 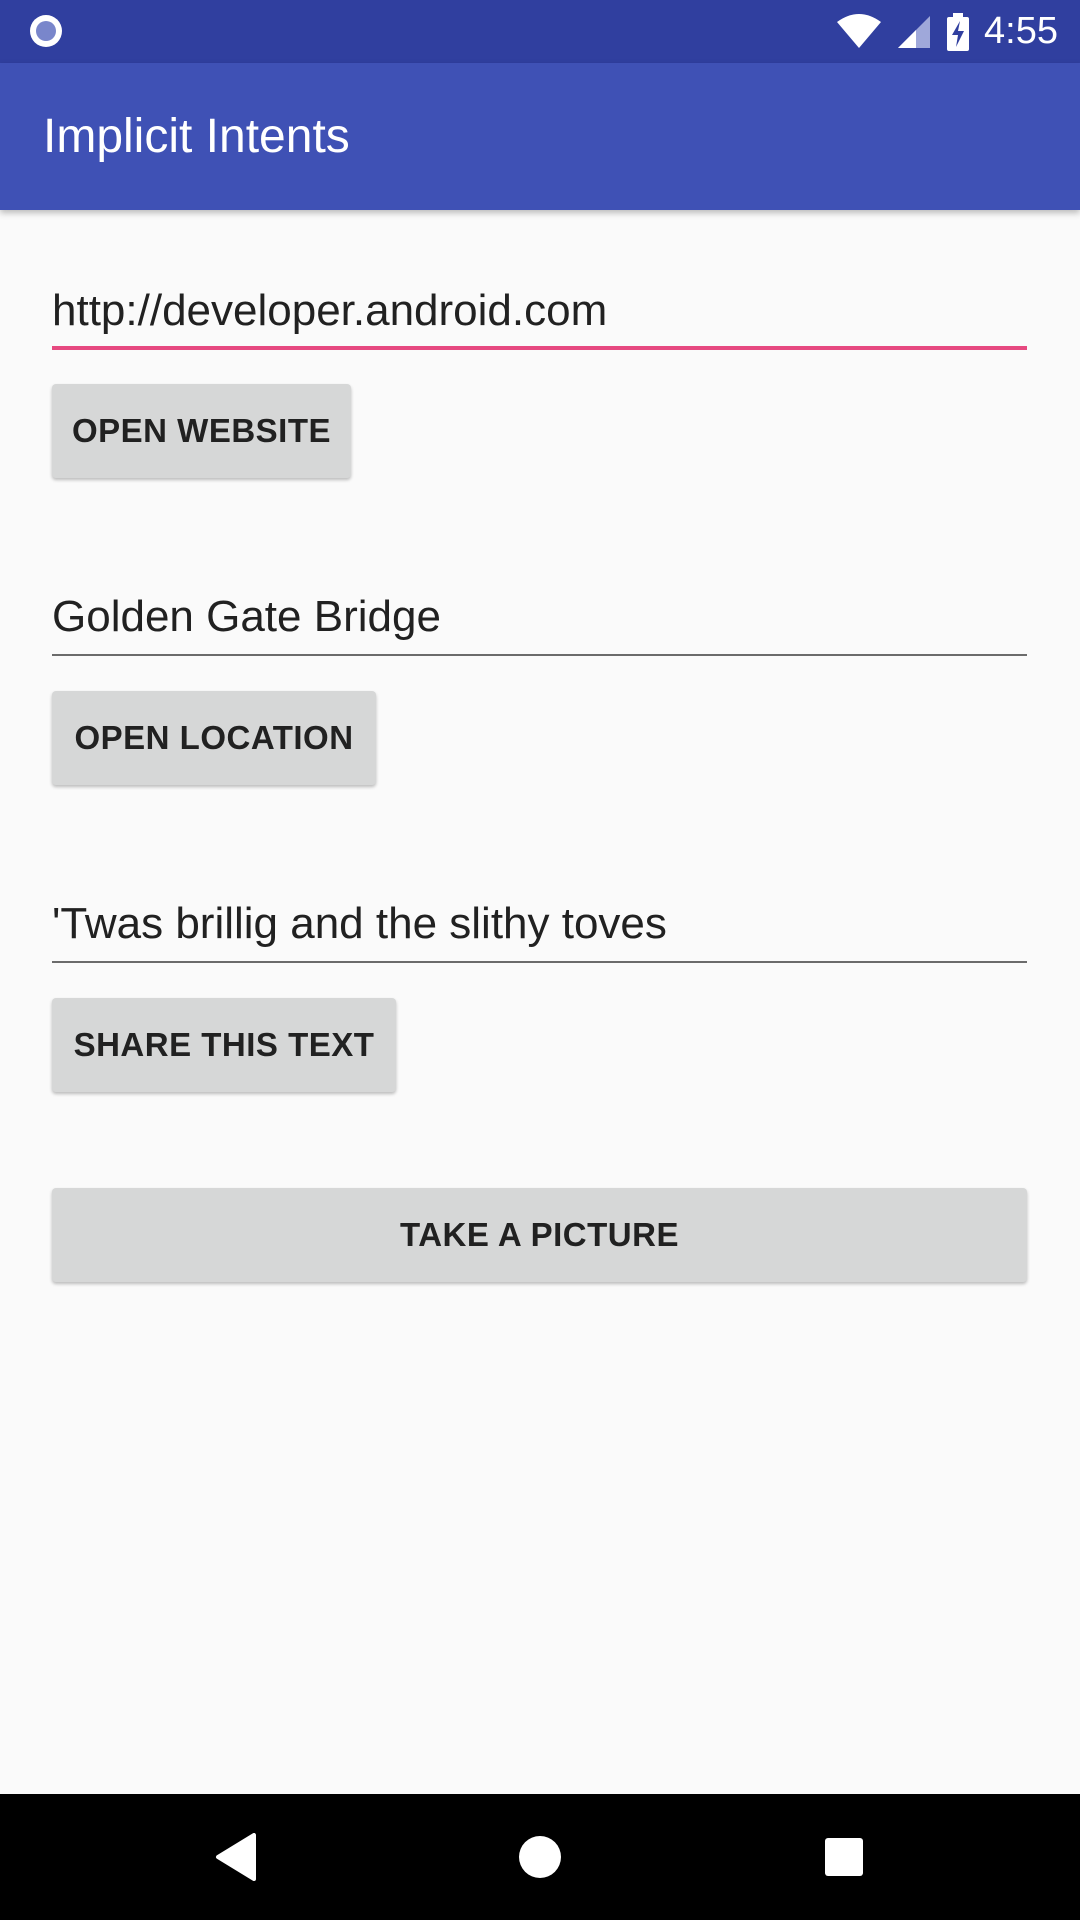 I want to click on status-icons: 4:55, so click(x=947, y=31).